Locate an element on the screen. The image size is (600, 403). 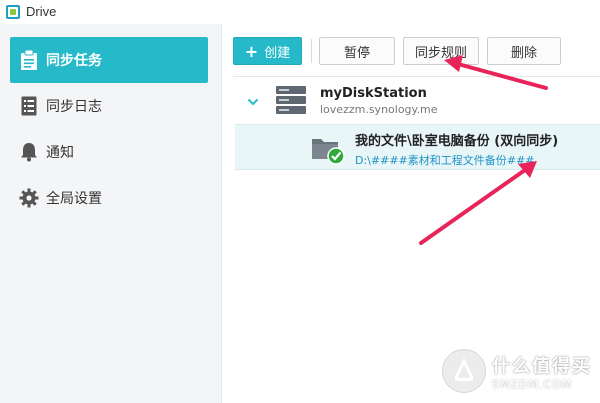
drive-logo-icon is located at coordinates (13, 12).